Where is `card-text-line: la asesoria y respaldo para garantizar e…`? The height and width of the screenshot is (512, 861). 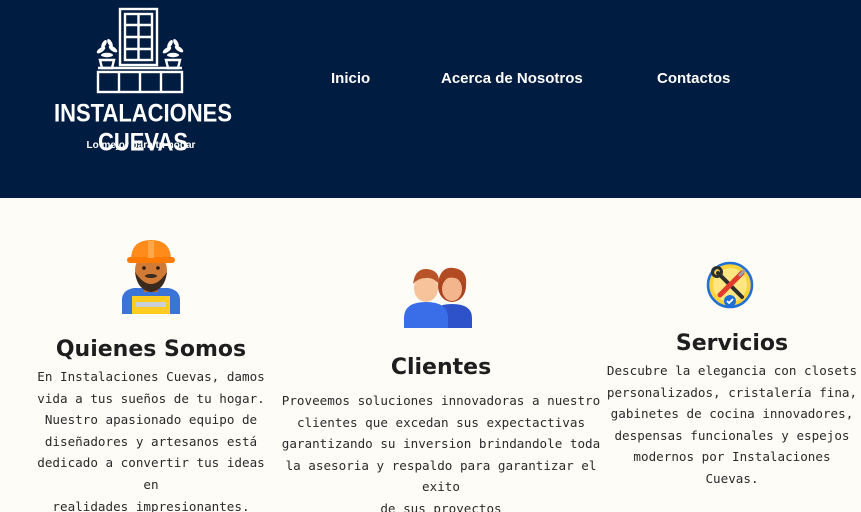
card-text-line: la asesoria y respaldo para garantizar e… is located at coordinates (441, 476).